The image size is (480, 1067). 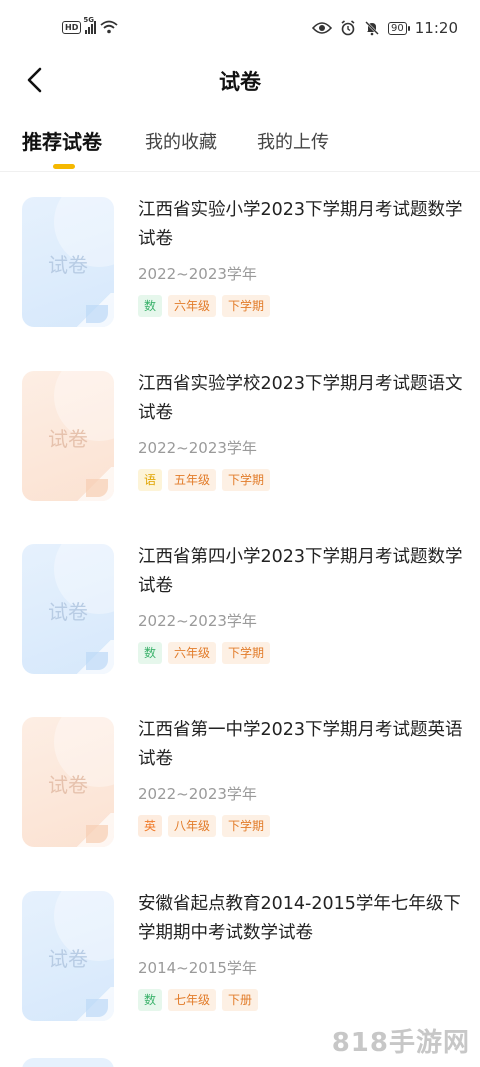 I want to click on watermark: 818手游网, so click(x=400, y=1043).